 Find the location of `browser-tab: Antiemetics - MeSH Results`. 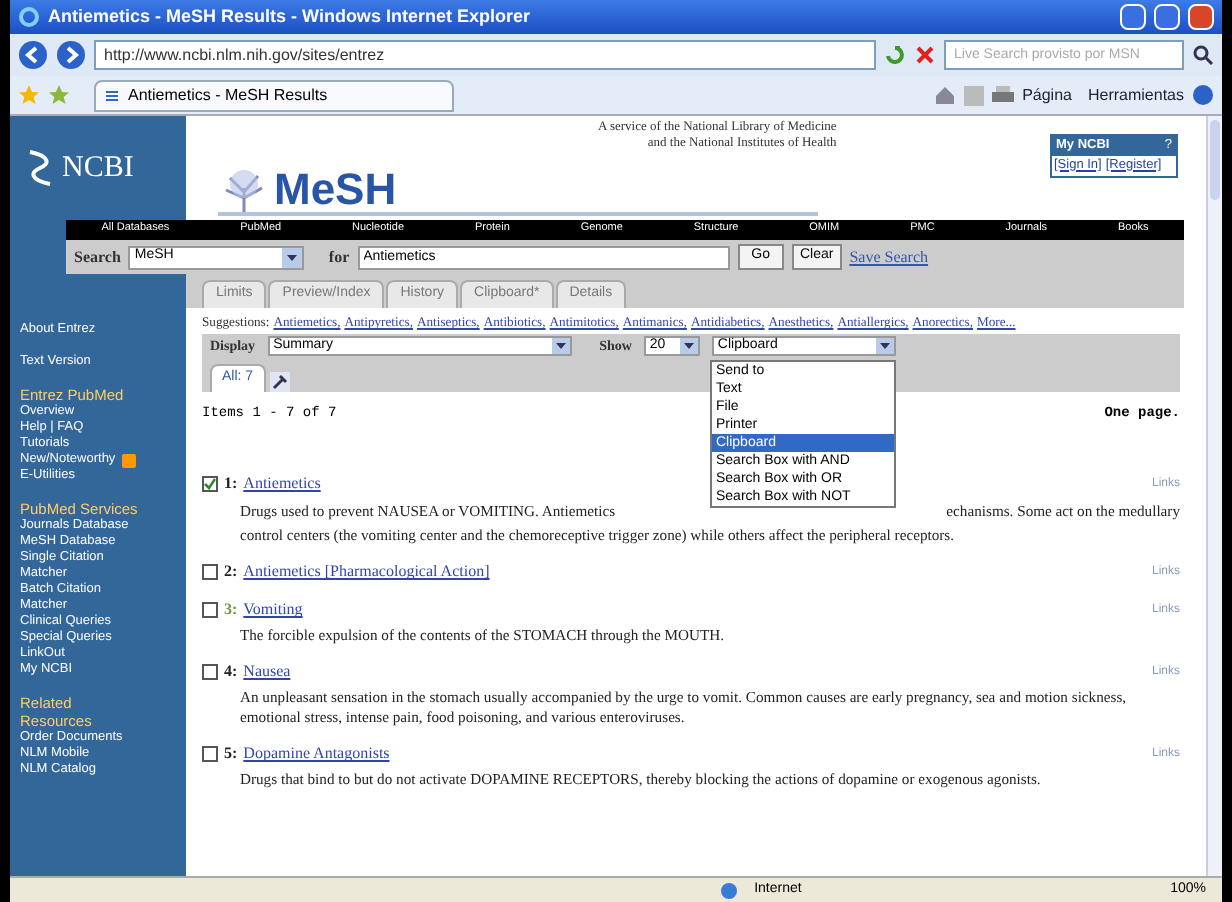

browser-tab: Antiemetics - MeSH Results is located at coordinates (274, 95).